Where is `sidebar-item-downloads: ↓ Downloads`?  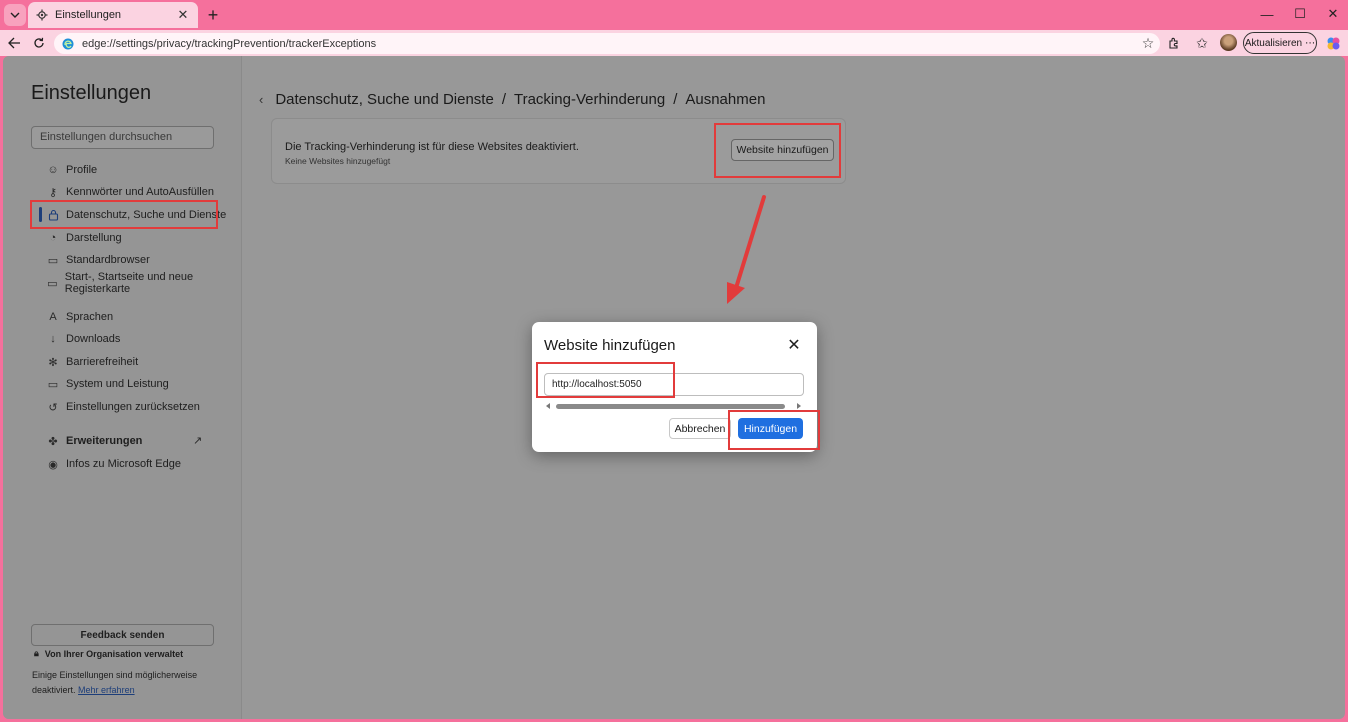 sidebar-item-downloads: ↓ Downloads is located at coordinates (83, 339).